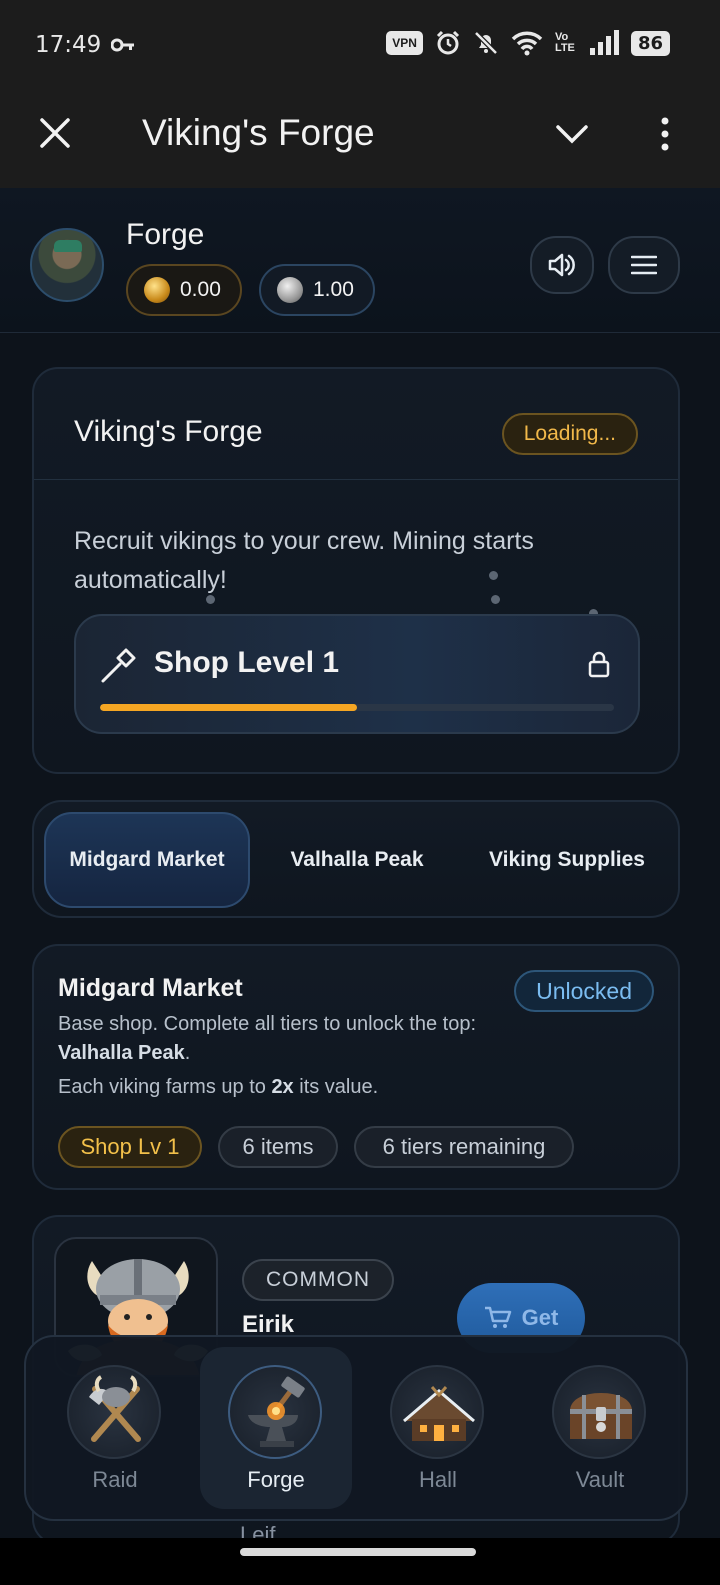 The width and height of the screenshot is (720, 1585). I want to click on key-icon, so click(122, 45).